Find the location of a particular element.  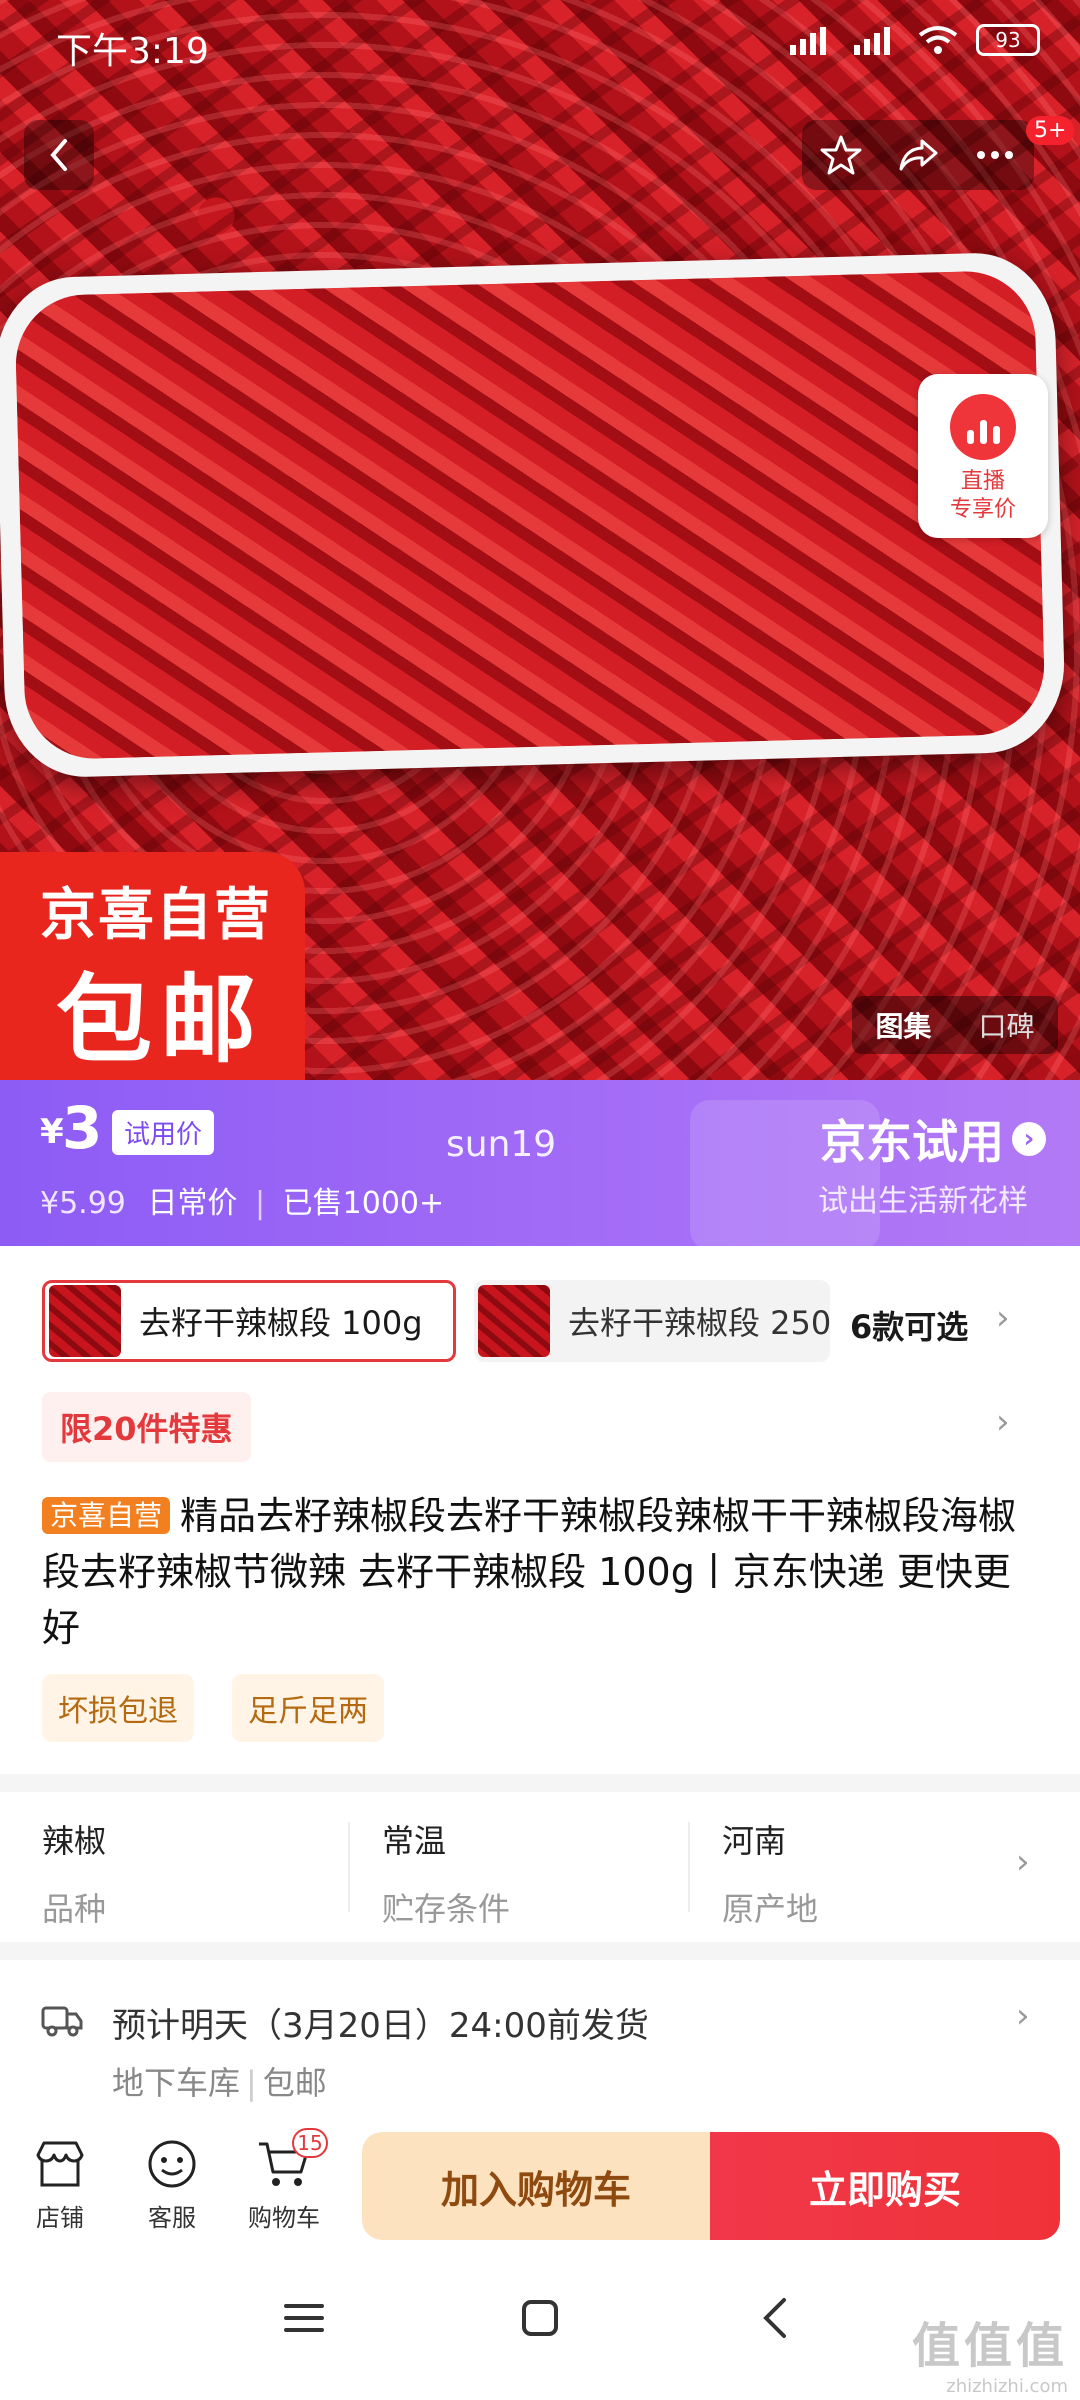

username-watermark: sun19 is located at coordinates (501, 1144).